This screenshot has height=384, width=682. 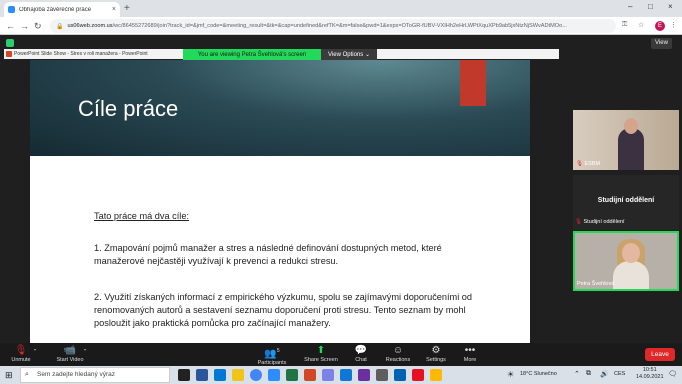 What do you see at coordinates (278, 351) in the screenshot?
I see `participants-count: 5` at bounding box center [278, 351].